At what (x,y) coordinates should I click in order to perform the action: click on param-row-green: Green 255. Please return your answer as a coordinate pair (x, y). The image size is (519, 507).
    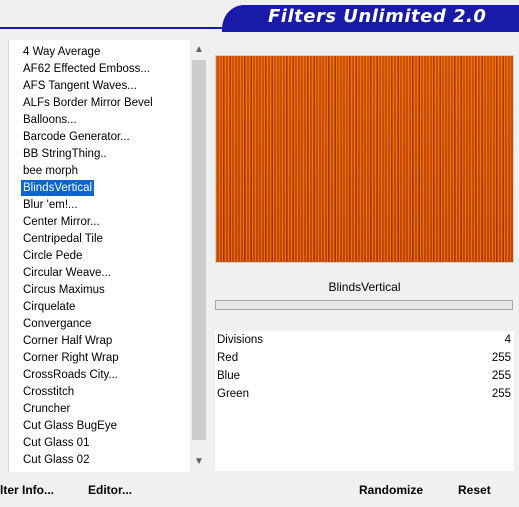
    Looking at the image, I should click on (364, 394).